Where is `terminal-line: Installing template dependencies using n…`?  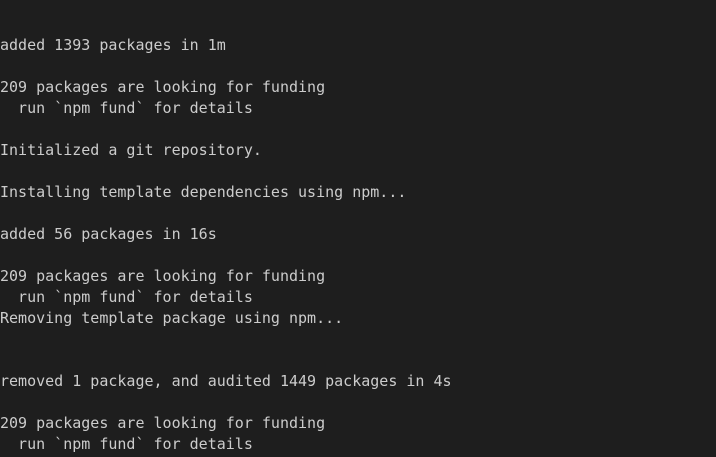
terminal-line: Installing template dependencies using n… is located at coordinates (203, 192).